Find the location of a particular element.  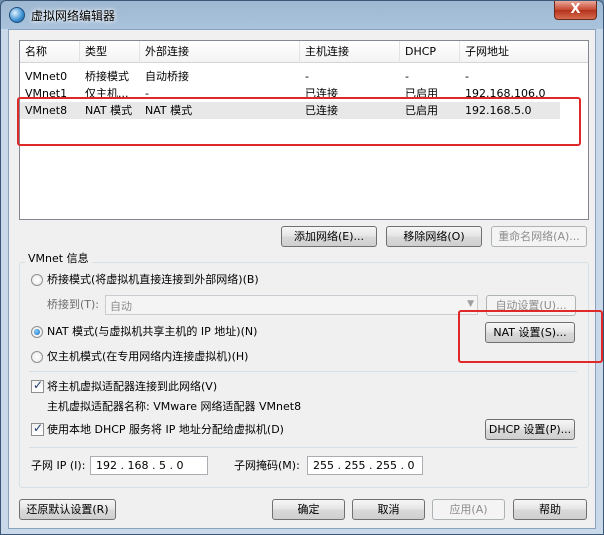

column-header-host: 主机连接 is located at coordinates (350, 52).